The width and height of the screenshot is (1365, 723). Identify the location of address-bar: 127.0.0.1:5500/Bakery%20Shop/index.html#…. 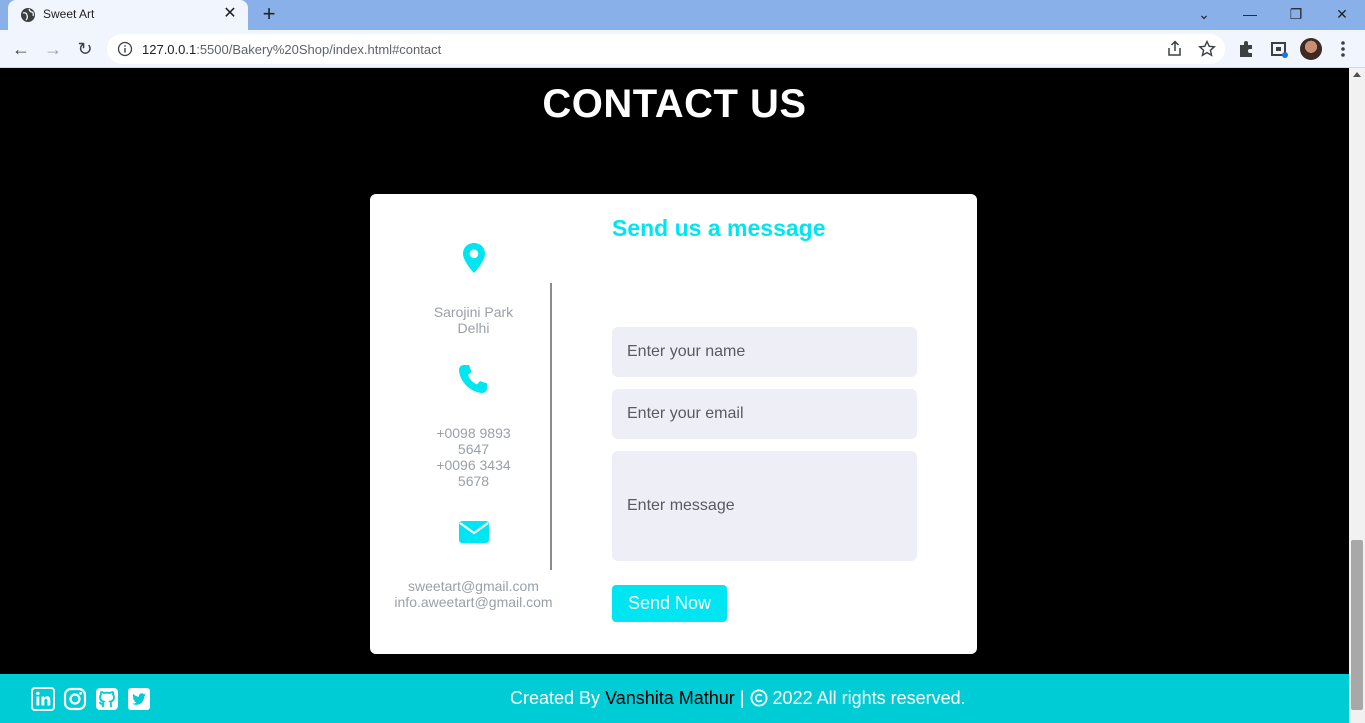
(666, 49).